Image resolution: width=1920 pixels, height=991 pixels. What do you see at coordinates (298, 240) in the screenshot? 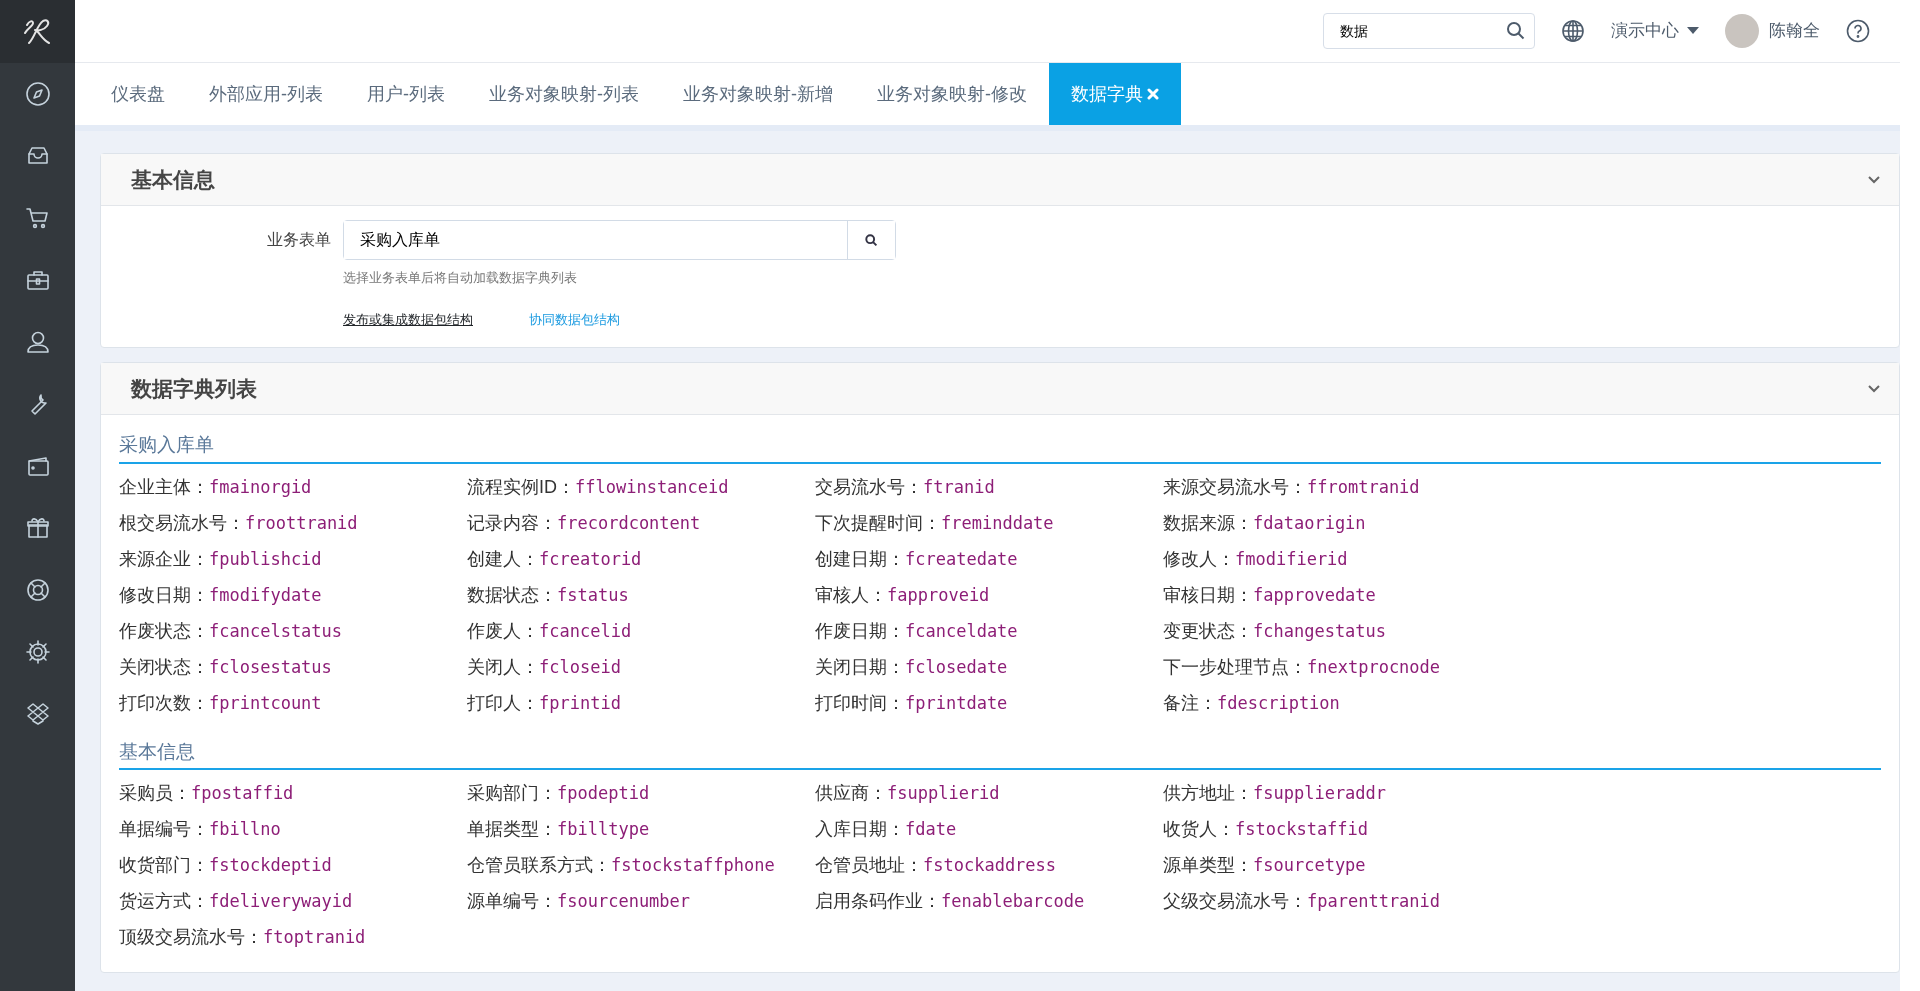
I see `field-label: 业务表单` at bounding box center [298, 240].